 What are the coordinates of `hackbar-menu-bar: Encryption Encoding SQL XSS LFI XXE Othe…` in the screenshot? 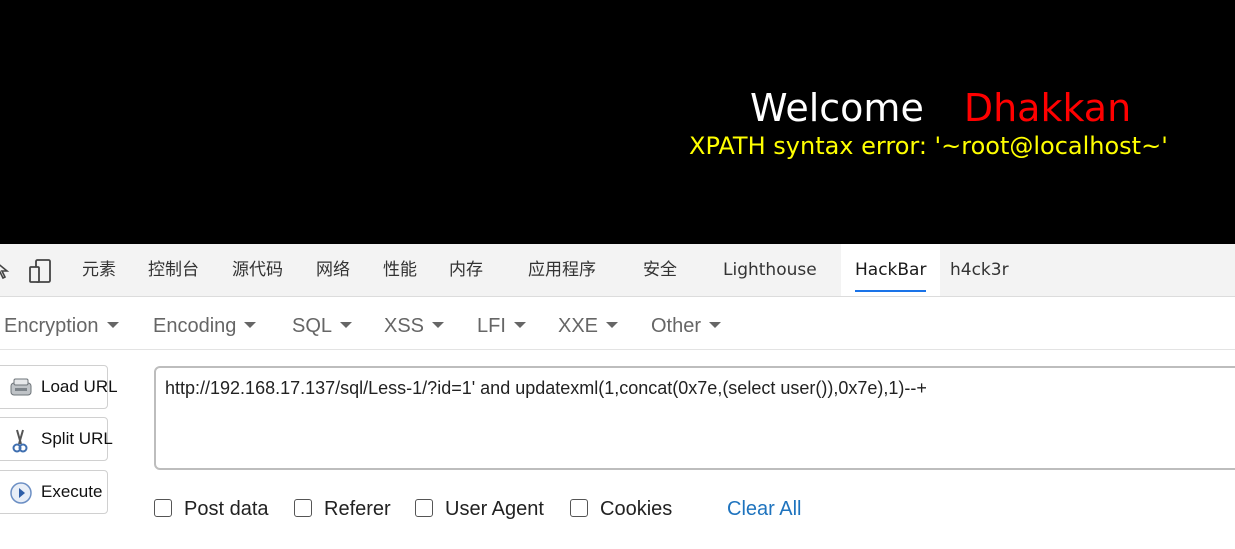 It's located at (617, 326).